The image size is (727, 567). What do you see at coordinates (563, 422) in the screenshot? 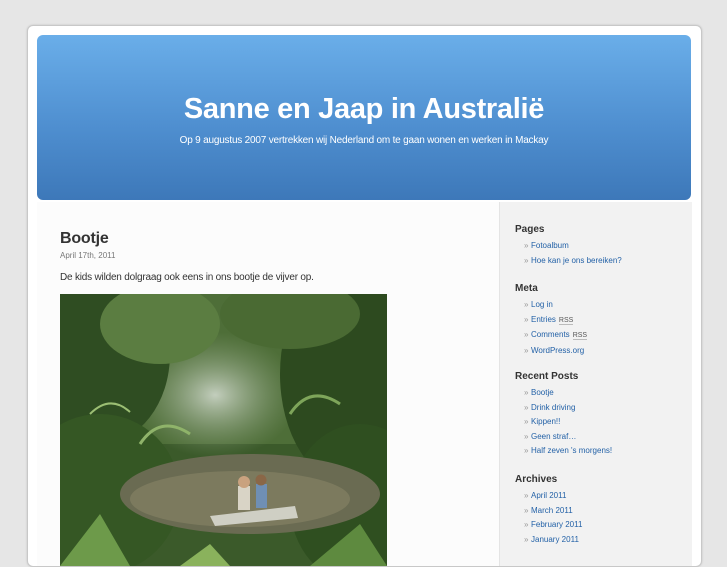
I see `recent-post-item: Kippen!!` at bounding box center [563, 422].